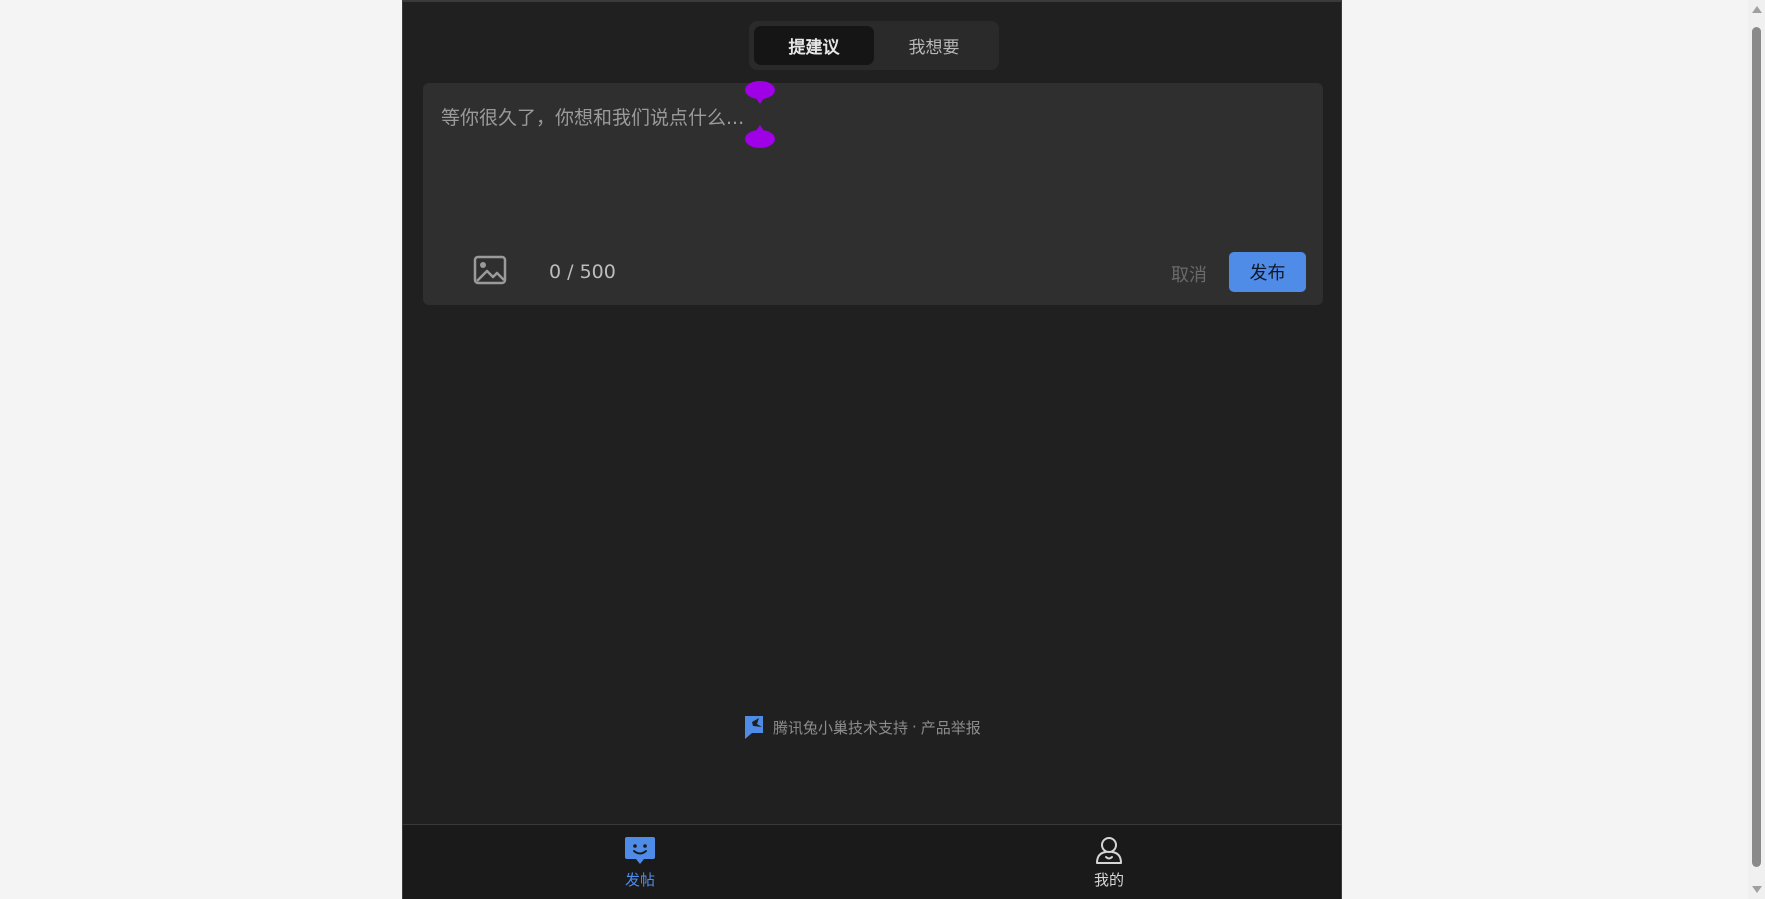  I want to click on nav-mine-label: 我的, so click(1108, 880).